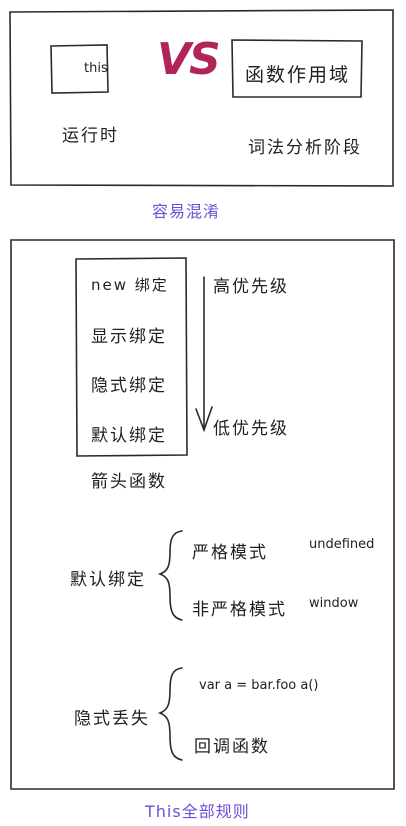 This screenshot has height=826, width=406. Describe the element at coordinates (129, 436) in the screenshot. I see `binding-item-default: 默认绑定` at that location.